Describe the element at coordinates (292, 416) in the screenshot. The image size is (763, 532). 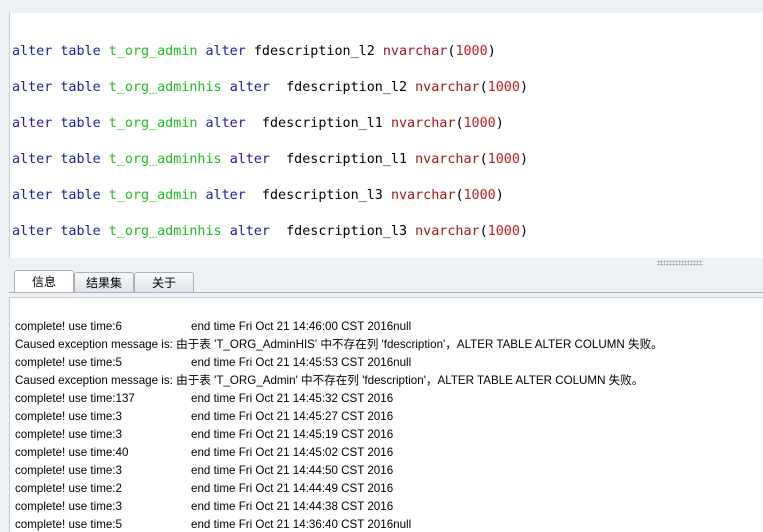
I see `log-end-time: end time Fri Oct 21 14:45:27 CST 2016` at that location.